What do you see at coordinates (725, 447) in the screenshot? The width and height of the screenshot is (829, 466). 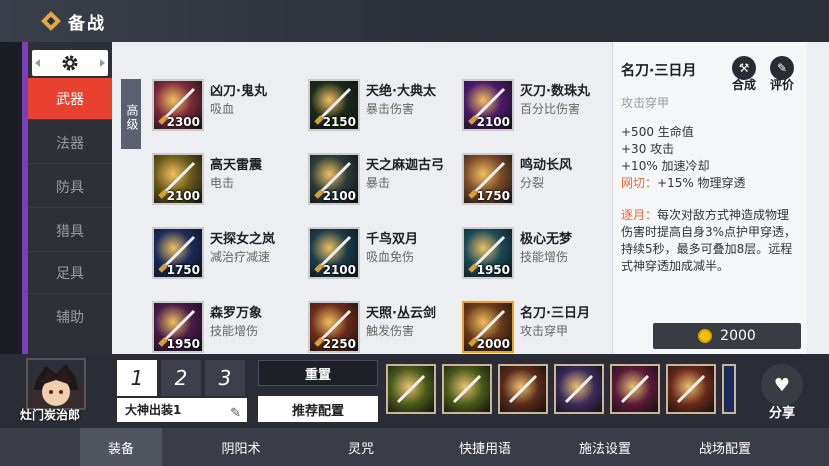 I see `tab-battle-config: 战场配置` at bounding box center [725, 447].